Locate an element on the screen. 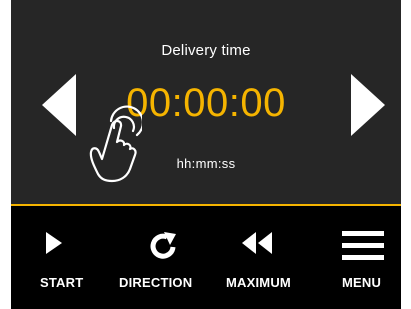  rewind-icon is located at coordinates (257, 243).